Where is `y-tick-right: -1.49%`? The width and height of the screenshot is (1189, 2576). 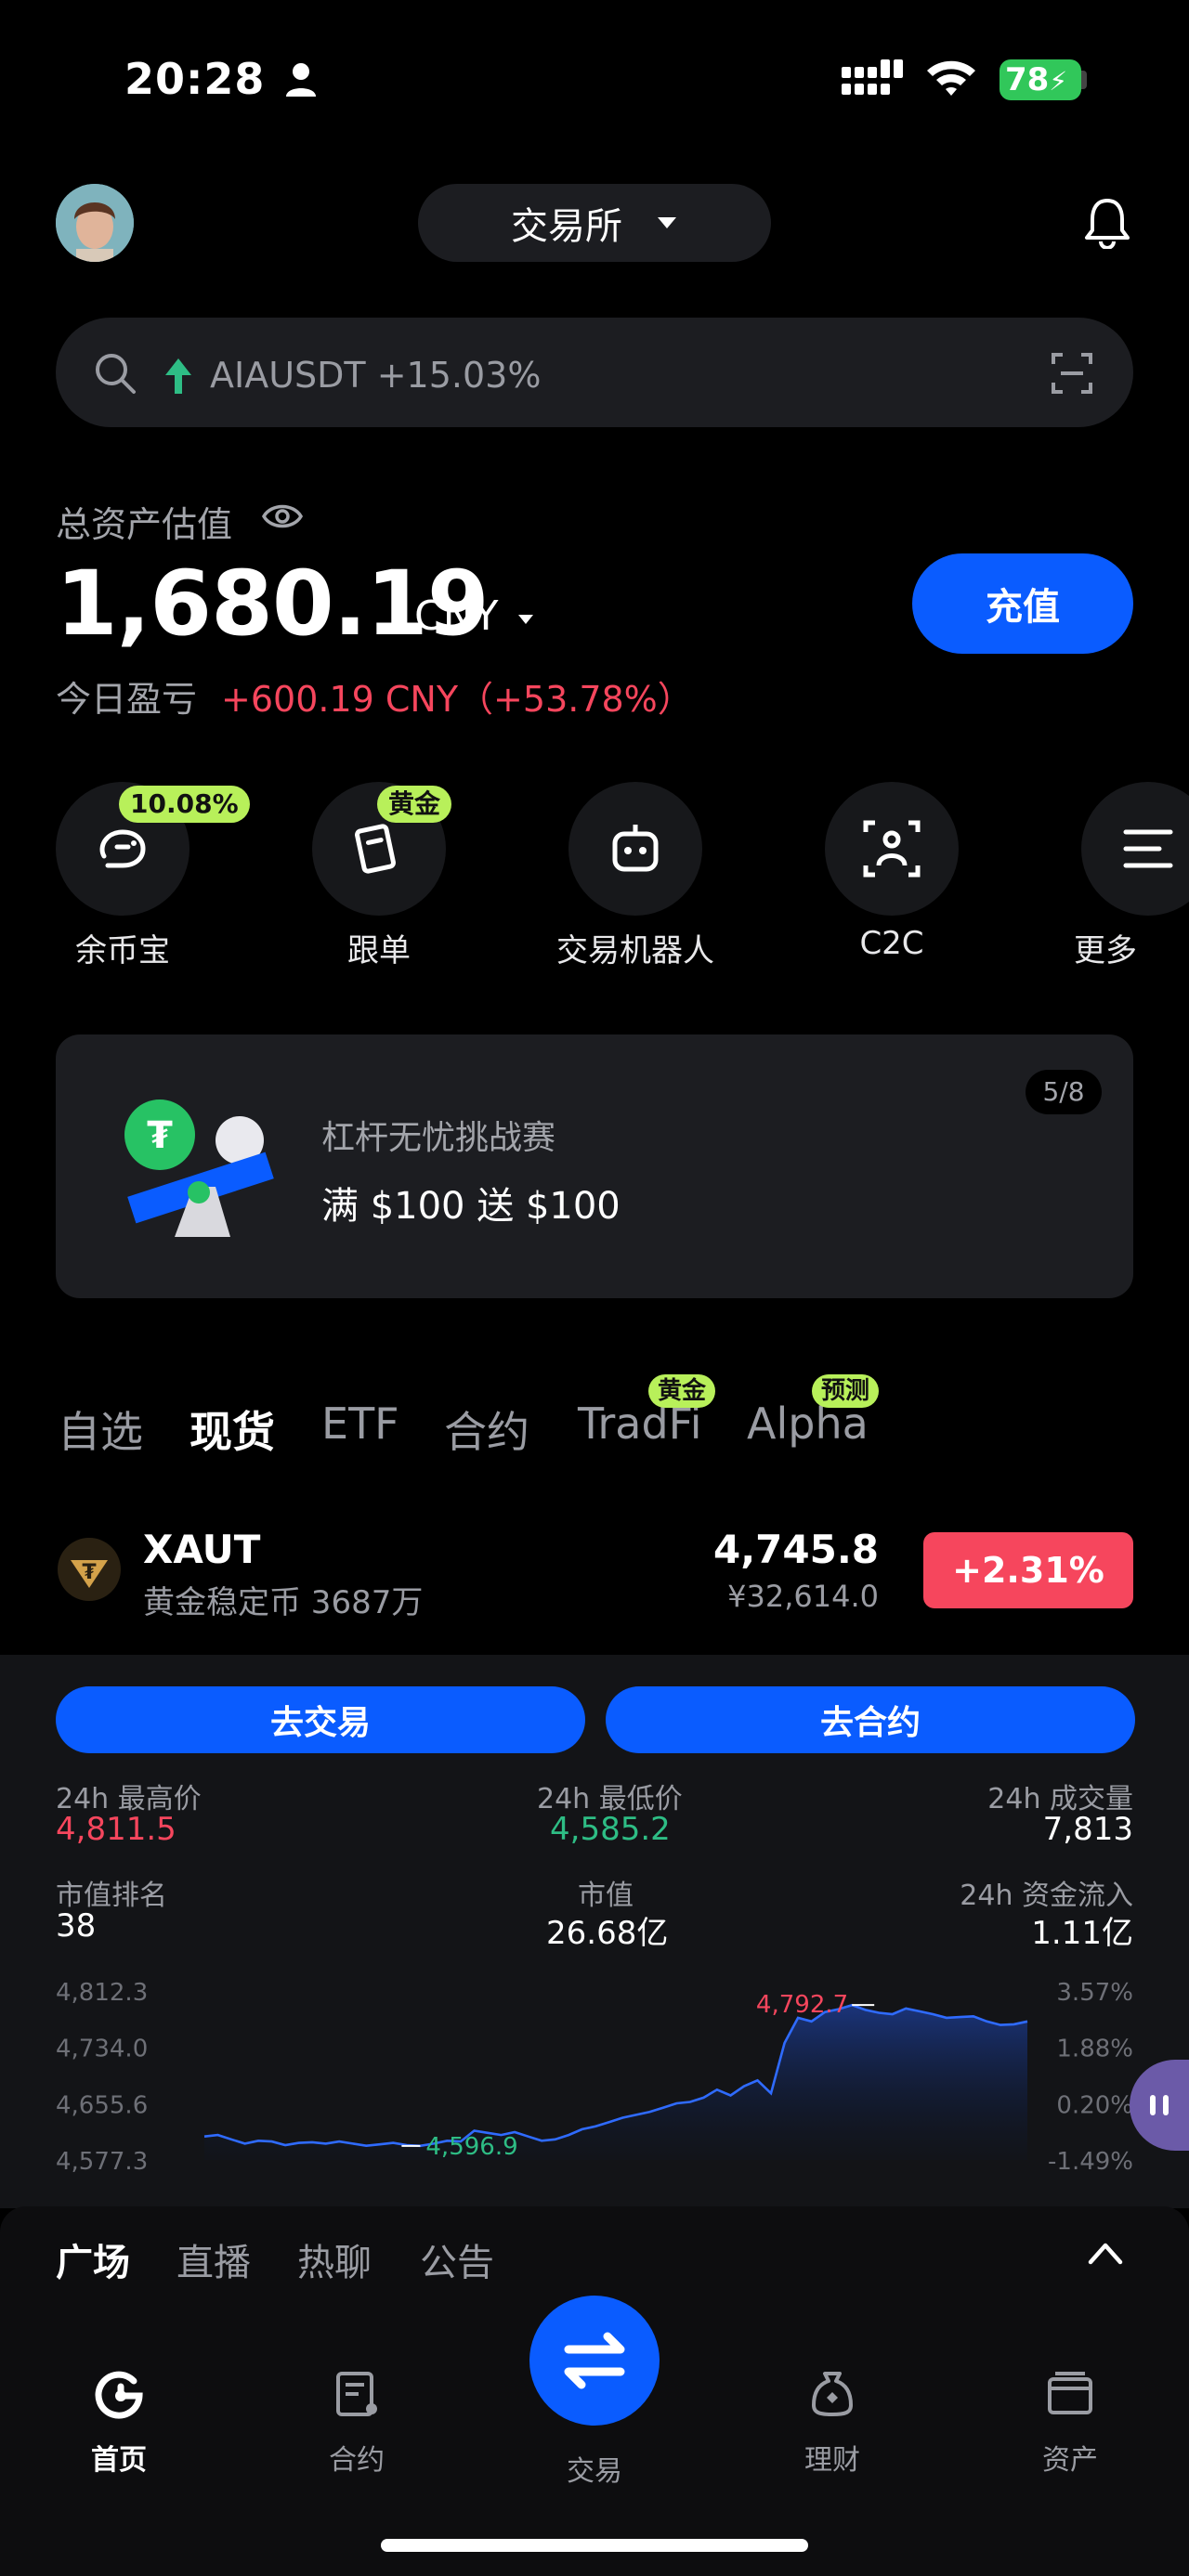
y-tick-right: -1.49% is located at coordinates (1091, 2160).